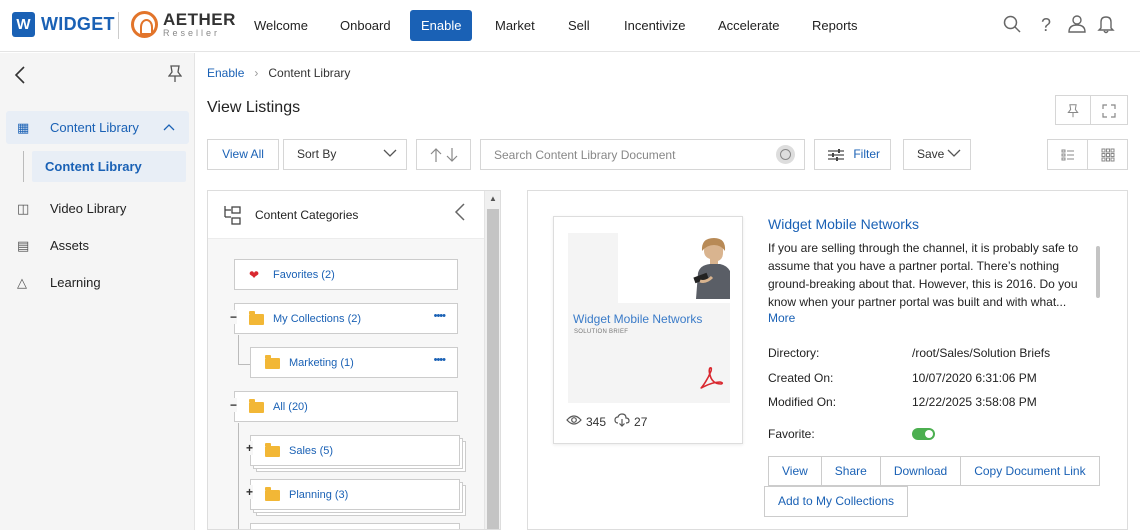  What do you see at coordinates (345, 154) in the screenshot?
I see `sort-by-select: Sort By` at bounding box center [345, 154].